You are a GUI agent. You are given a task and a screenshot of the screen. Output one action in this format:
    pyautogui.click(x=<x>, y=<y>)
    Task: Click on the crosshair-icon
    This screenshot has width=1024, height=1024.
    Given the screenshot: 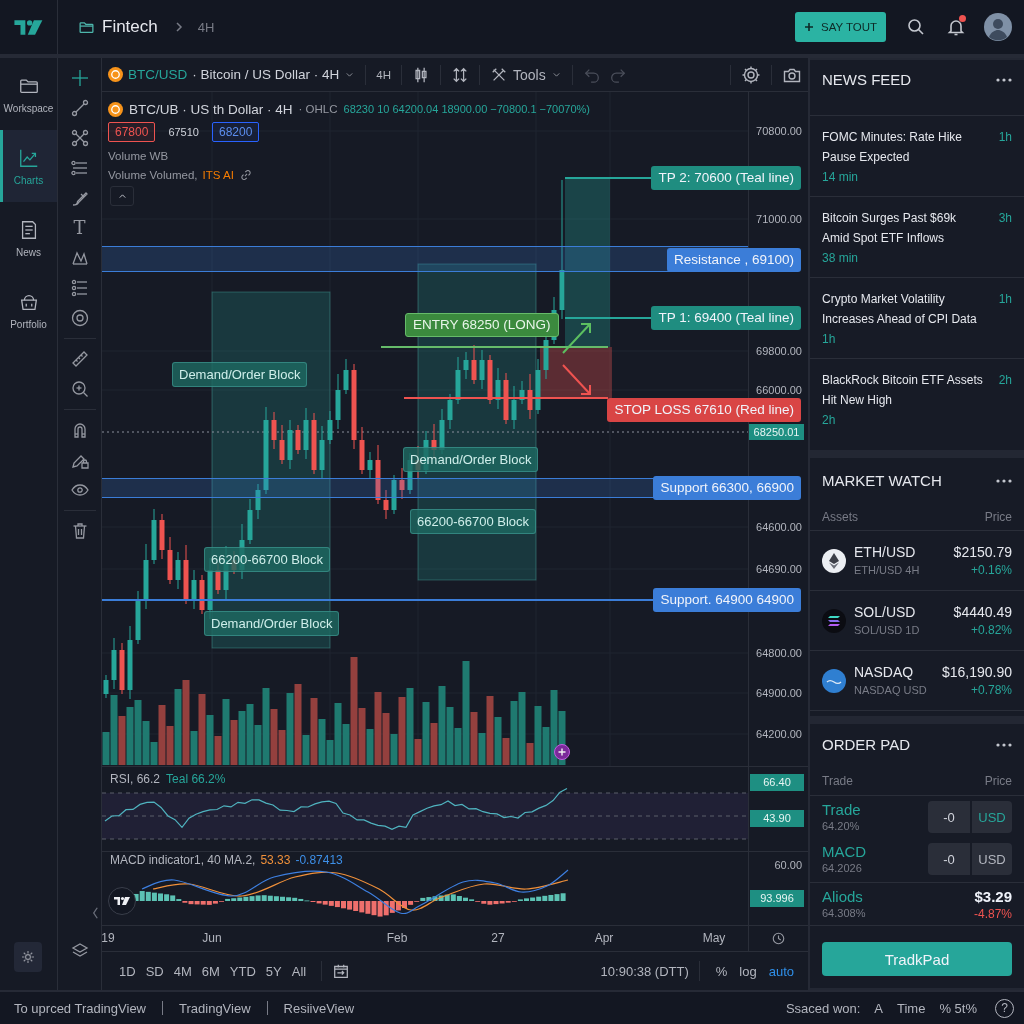 What is the action you would take?
    pyautogui.click(x=79, y=78)
    